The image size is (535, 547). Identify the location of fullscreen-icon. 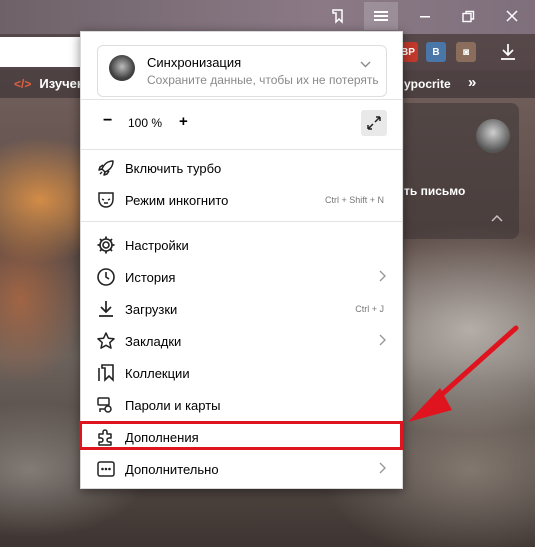
(374, 123).